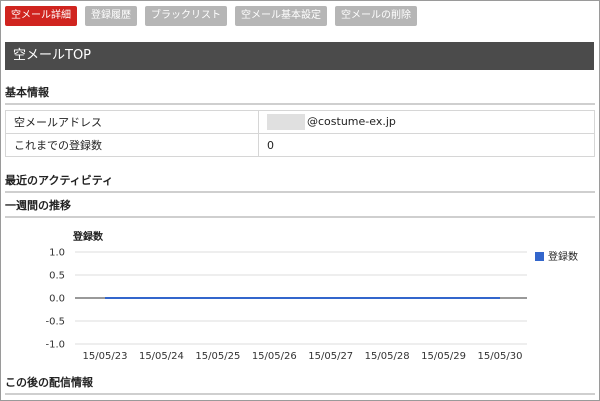  What do you see at coordinates (105, 356) in the screenshot?
I see `x-tick-label: 15/05/23` at bounding box center [105, 356].